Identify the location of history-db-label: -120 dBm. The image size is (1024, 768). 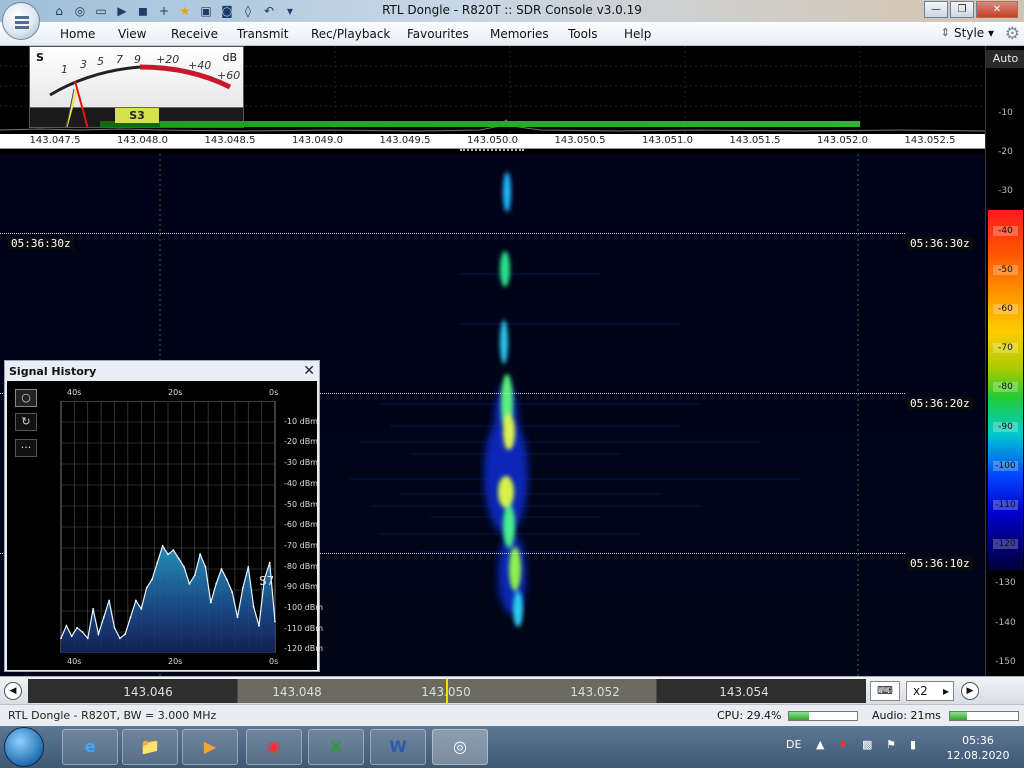
(304, 649).